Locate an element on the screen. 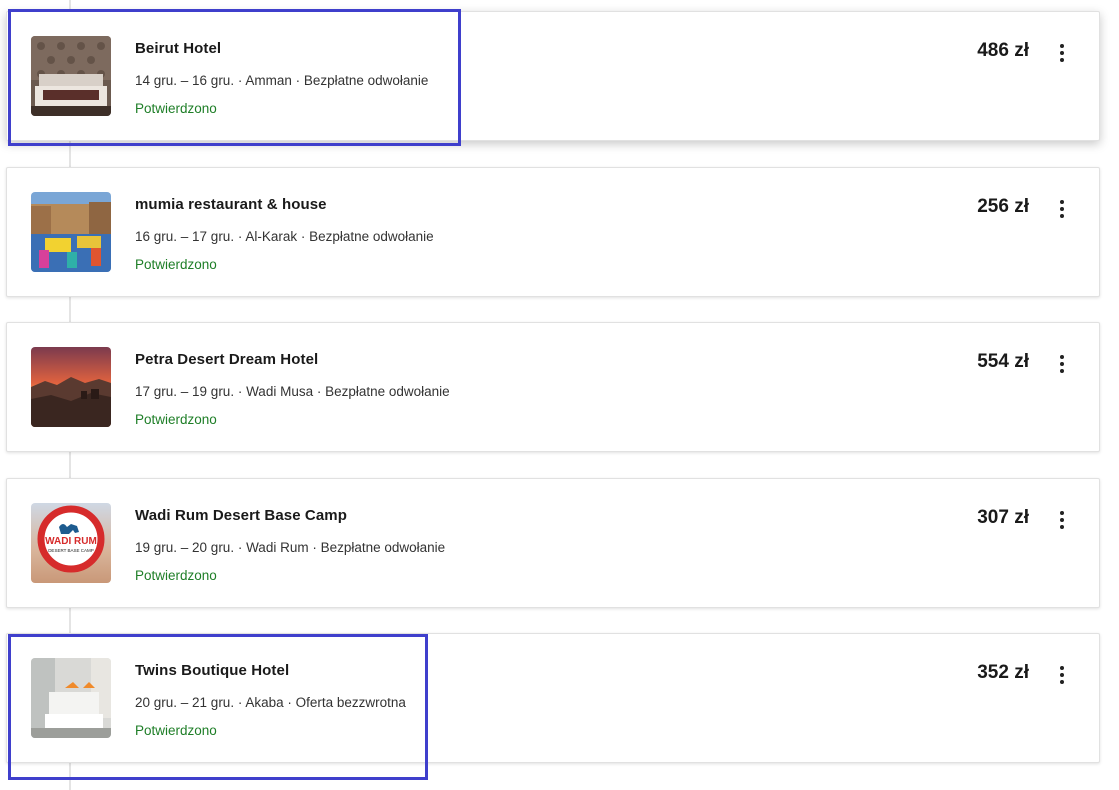 Image resolution: width=1119 pixels, height=790 pixels. hotel-name: Twins Boutique Hotel is located at coordinates (212, 670).